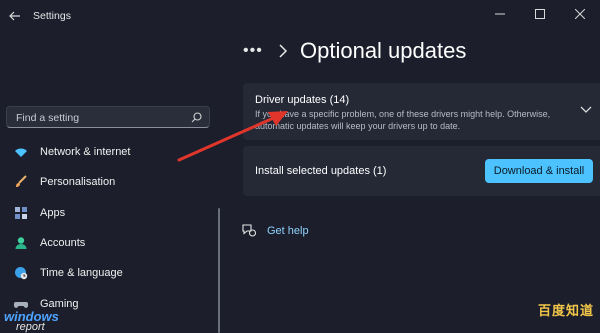 The image size is (600, 333). Describe the element at coordinates (107, 214) in the screenshot. I see `sidebar-item-apps: Apps` at that location.